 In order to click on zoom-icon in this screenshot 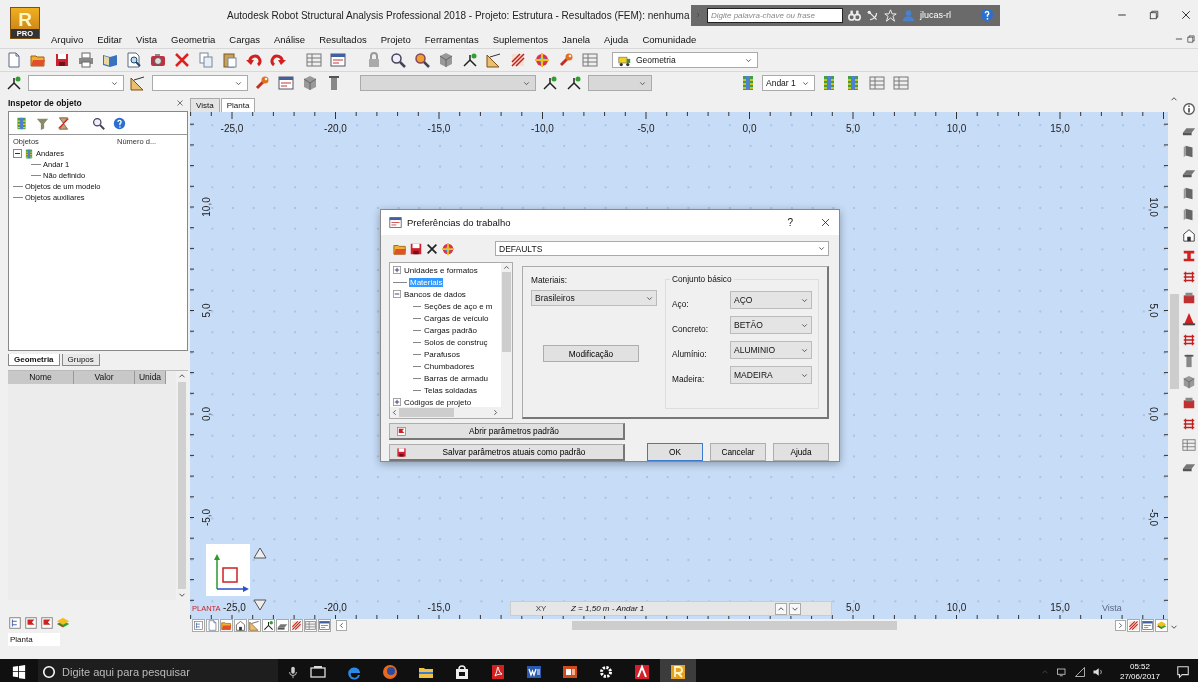, I will do `click(422, 60)`.